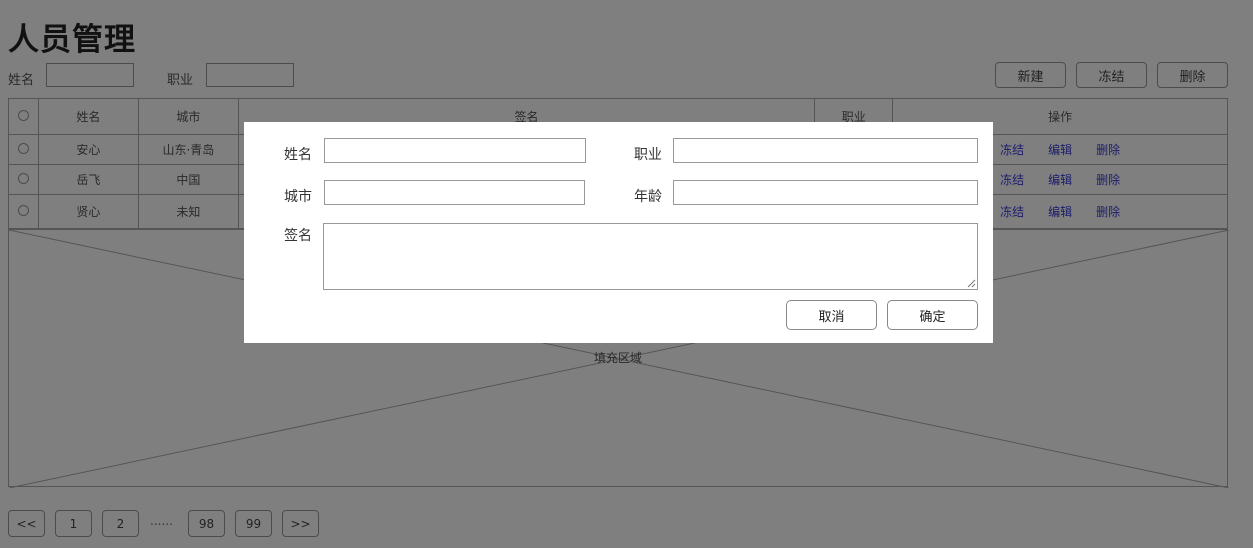 This screenshot has width=1253, height=548. I want to click on dialog-age-label: 年龄, so click(648, 197).